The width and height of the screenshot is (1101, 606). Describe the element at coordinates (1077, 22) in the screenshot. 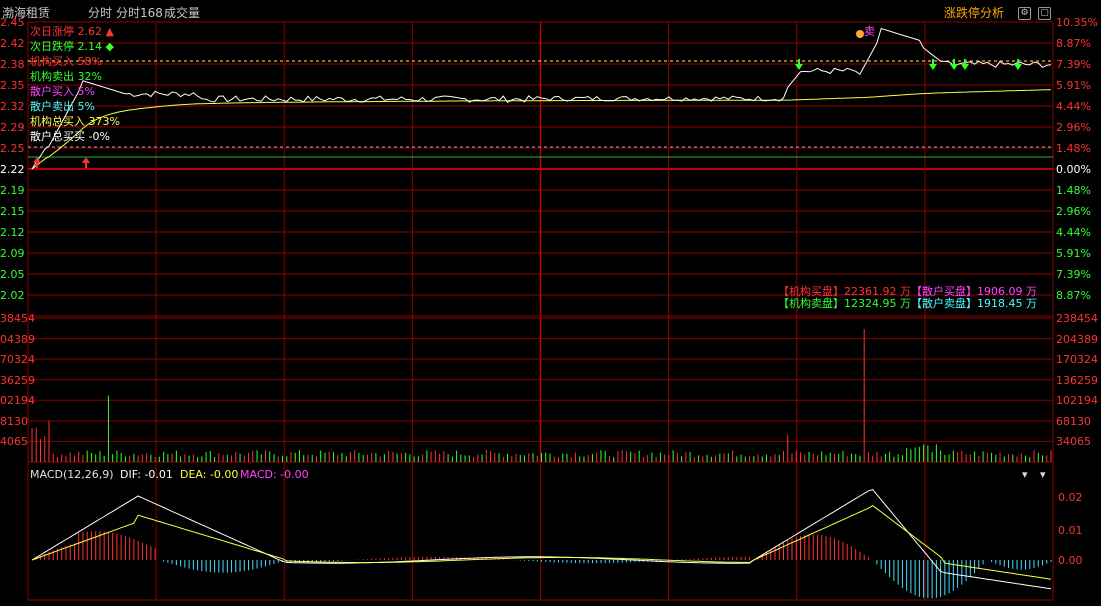

I see `right-pct-tick: 10.35%` at that location.